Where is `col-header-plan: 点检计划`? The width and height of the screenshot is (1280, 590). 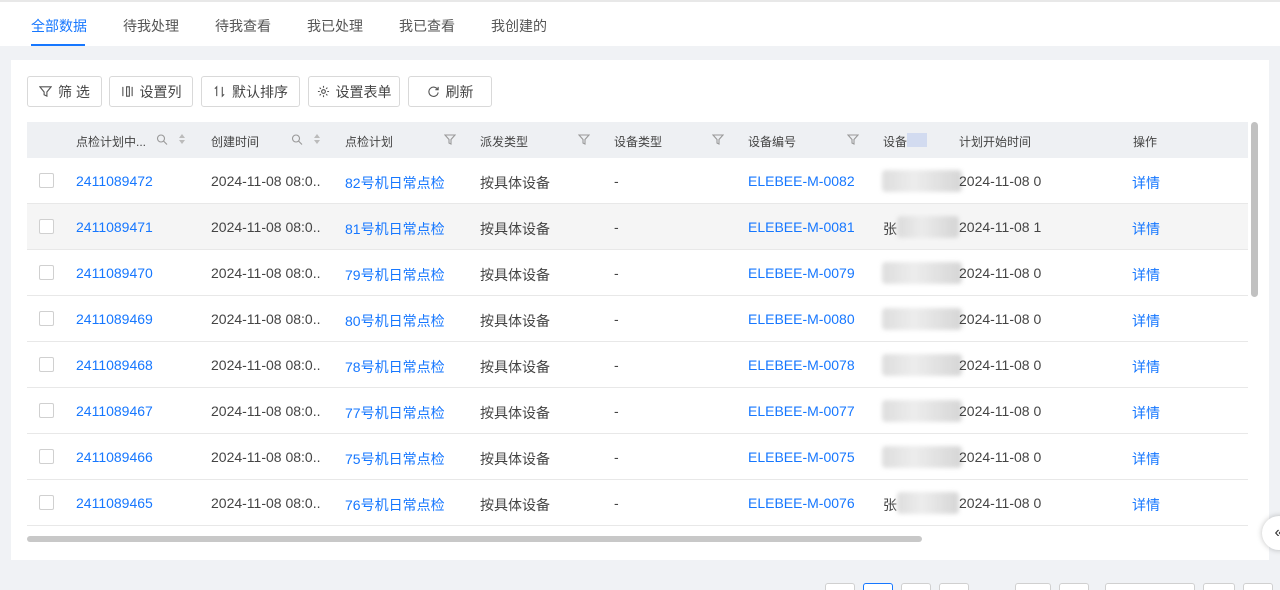 col-header-plan: 点检计划 is located at coordinates (369, 141).